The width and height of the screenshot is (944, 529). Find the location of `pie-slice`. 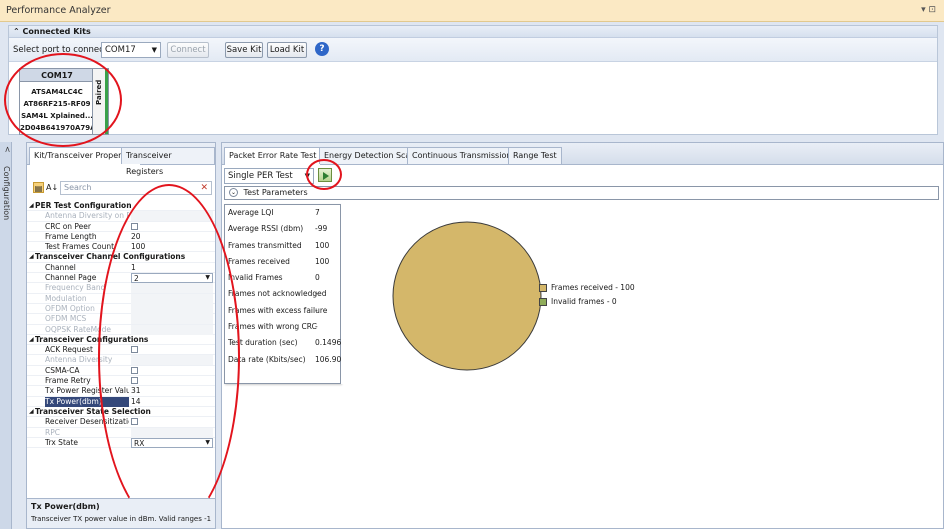

pie-slice is located at coordinates (467, 296).